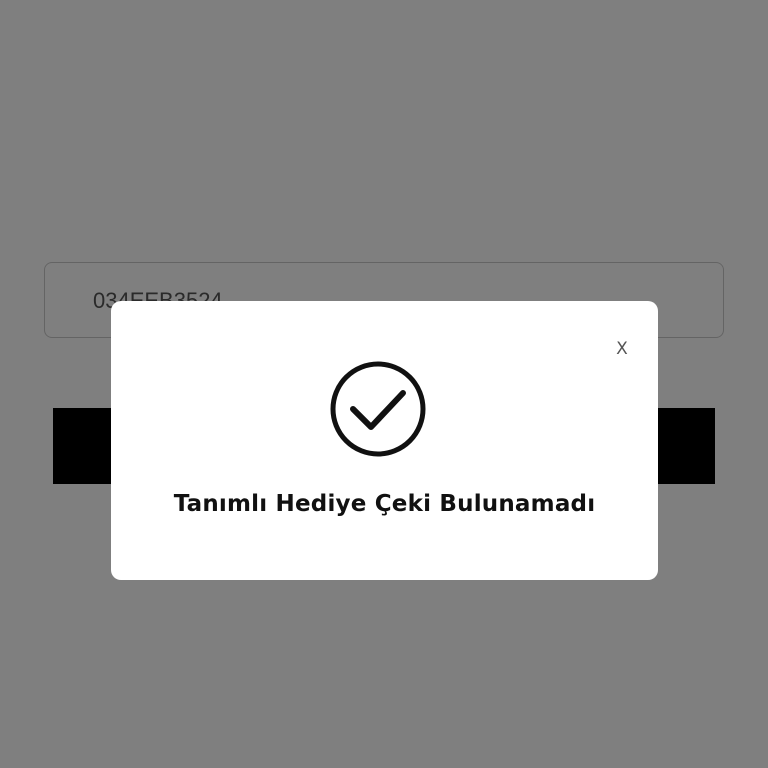 The width and height of the screenshot is (768, 768). I want to click on checkmark-circle-ring, so click(378, 409).